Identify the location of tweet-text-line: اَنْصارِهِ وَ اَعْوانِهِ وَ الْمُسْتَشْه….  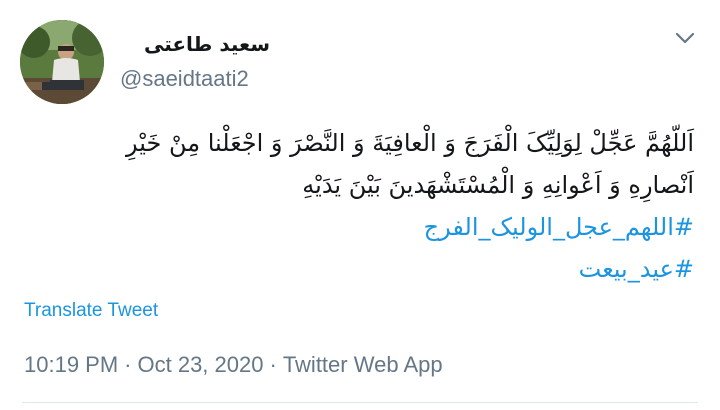
(498, 185).